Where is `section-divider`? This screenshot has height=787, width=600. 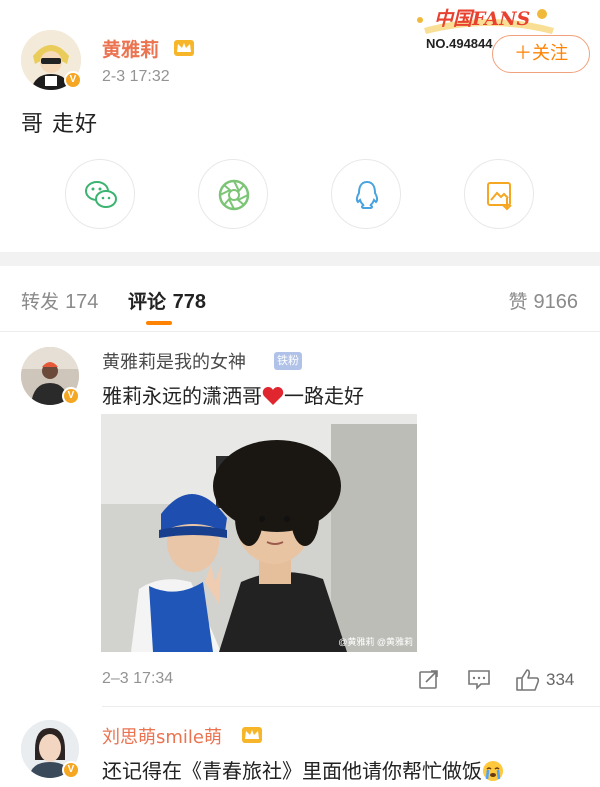 section-divider is located at coordinates (300, 259).